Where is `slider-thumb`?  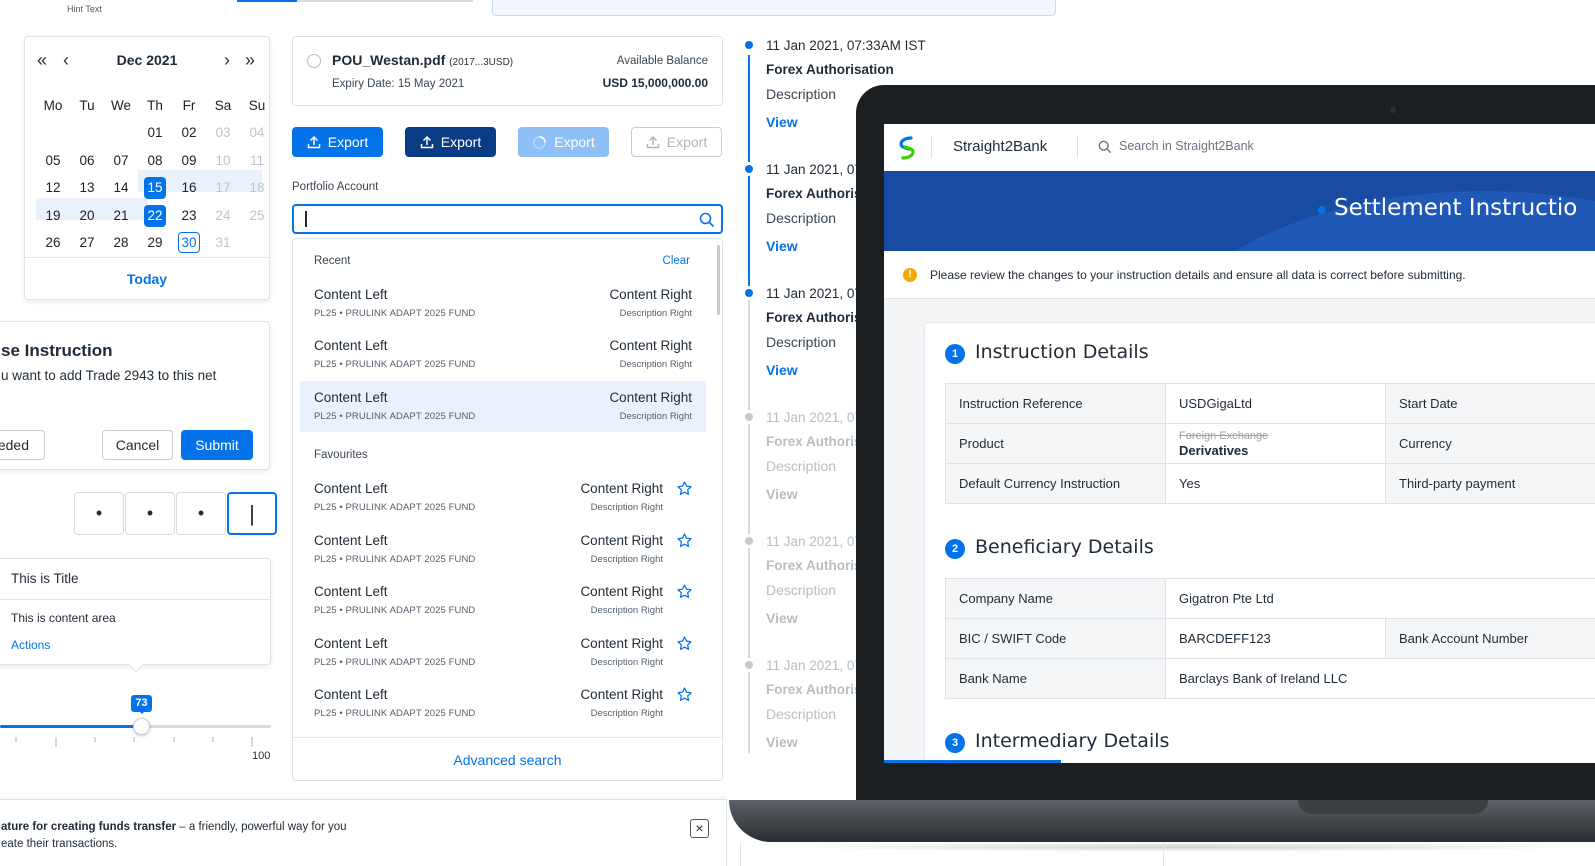
slider-thumb is located at coordinates (141, 726).